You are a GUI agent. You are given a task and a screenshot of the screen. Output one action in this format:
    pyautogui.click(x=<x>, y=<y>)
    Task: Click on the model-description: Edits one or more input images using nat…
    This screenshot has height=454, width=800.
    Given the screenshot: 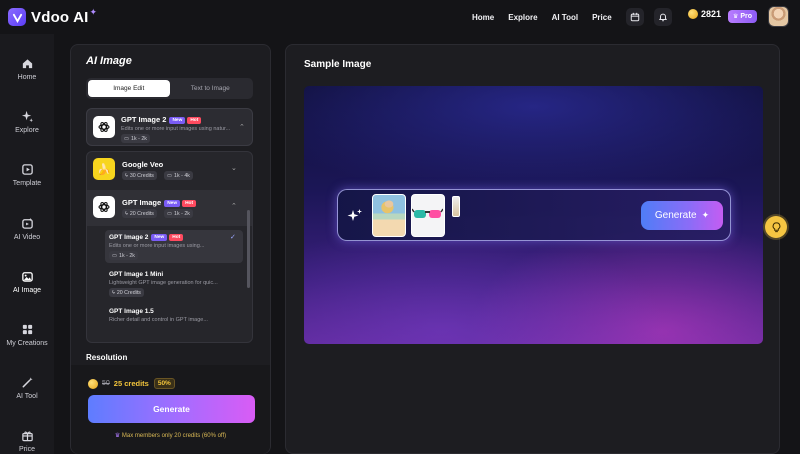 What is the action you would take?
    pyautogui.click(x=176, y=129)
    